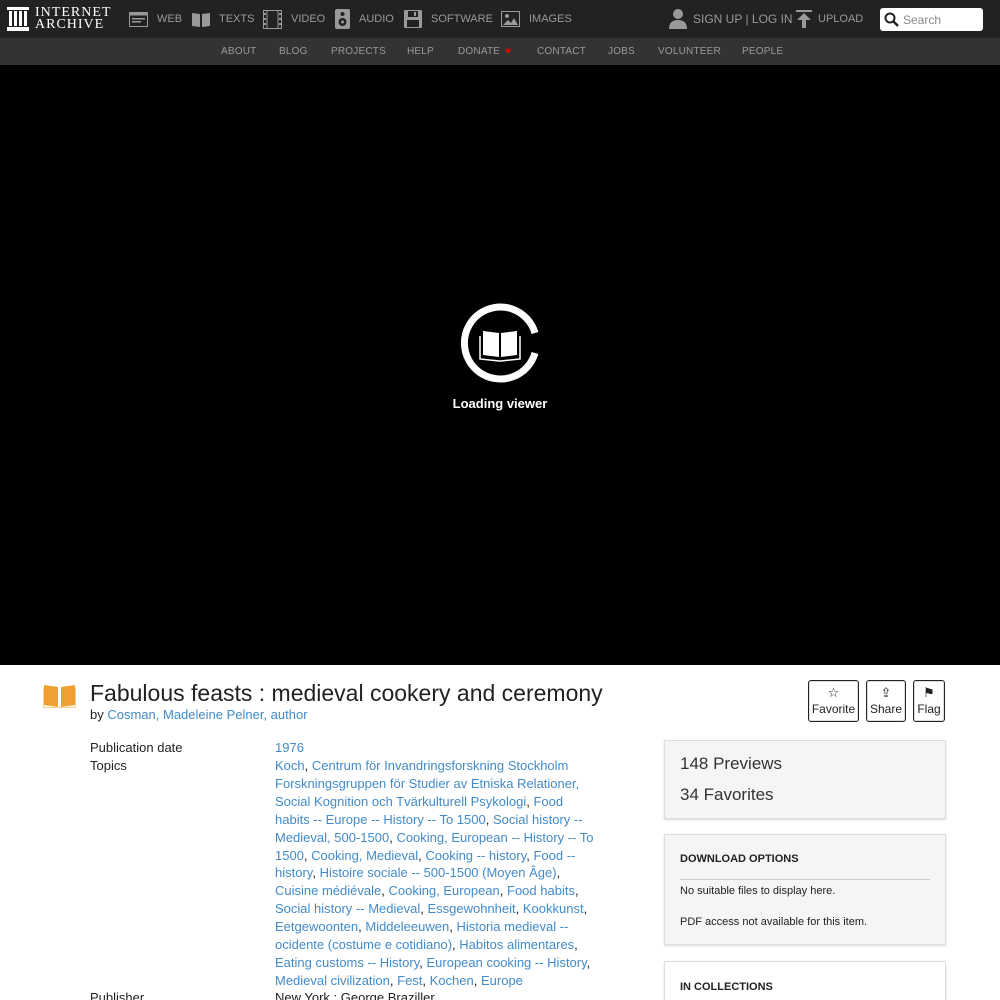  Describe the element at coordinates (420, 51) in the screenshot. I see `subnav-help: HELP` at that location.